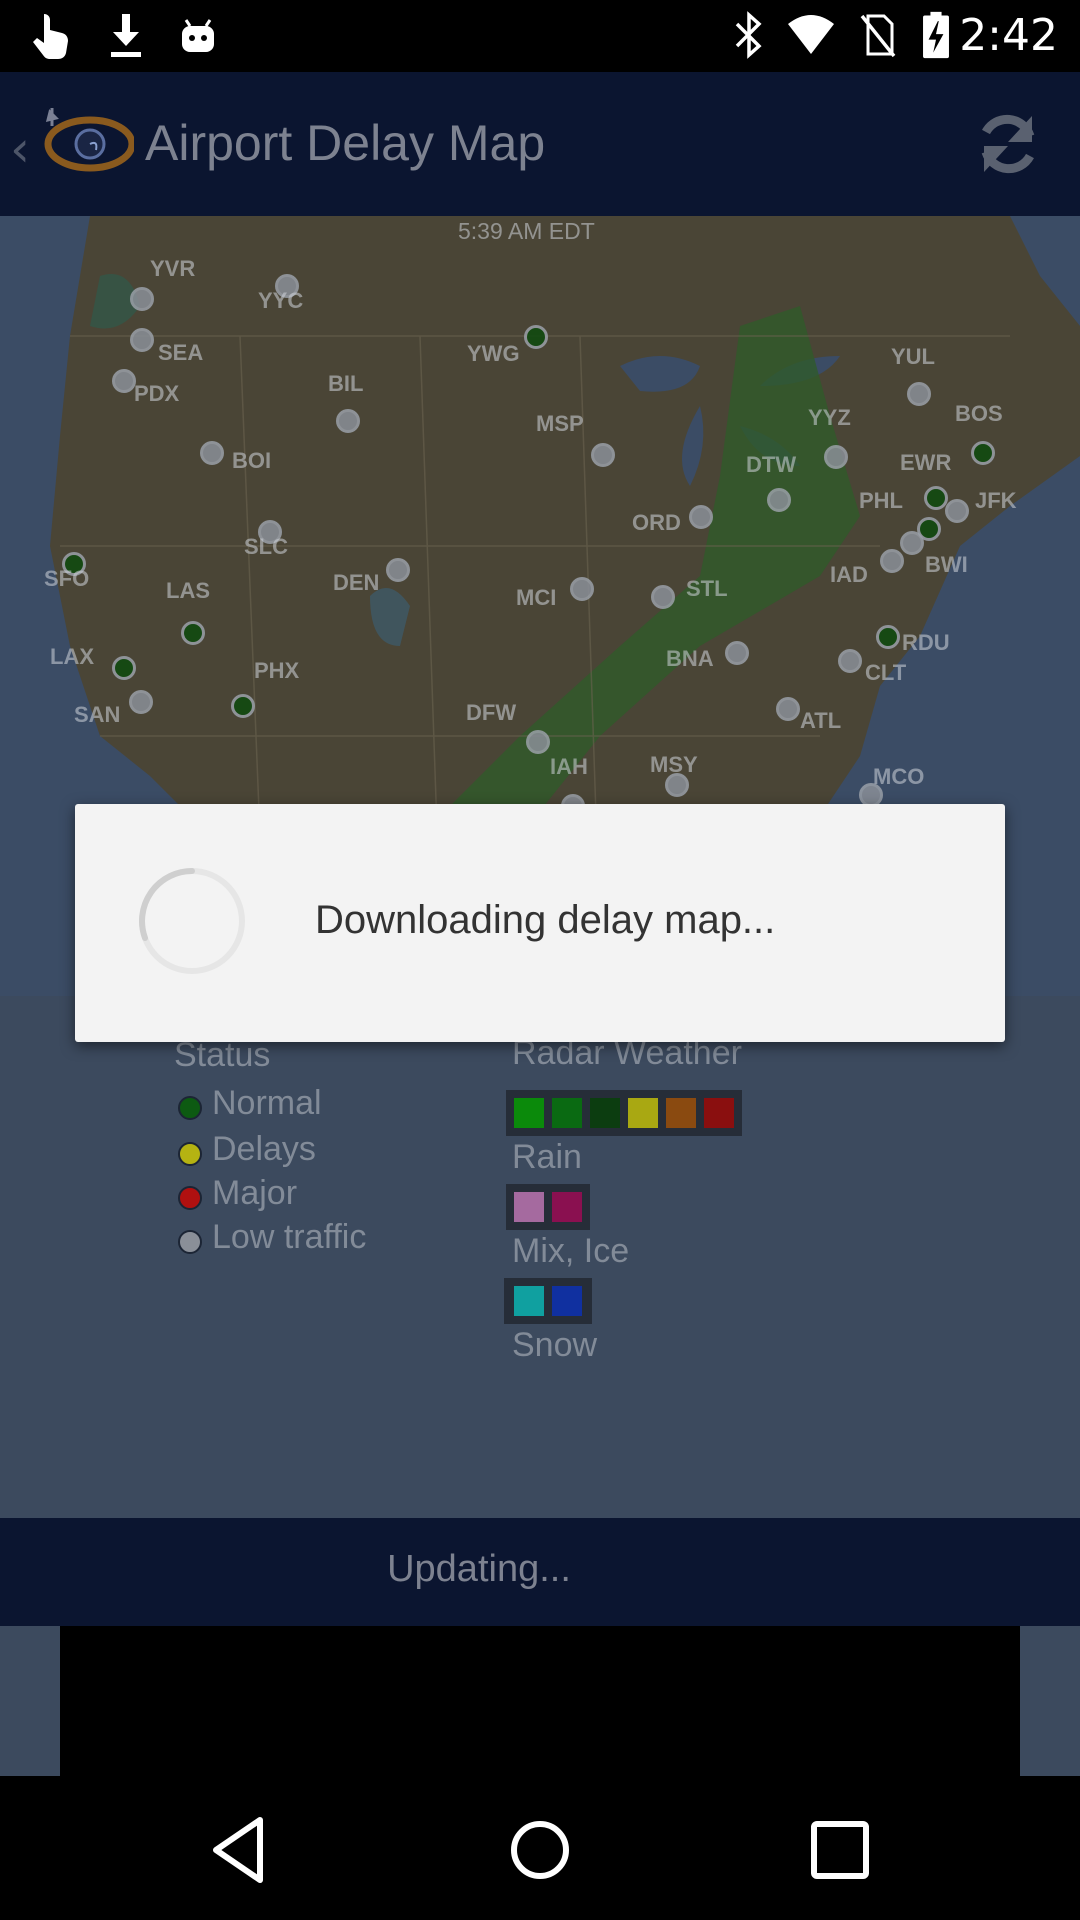 The height and width of the screenshot is (1920, 1080). What do you see at coordinates (124, 668) in the screenshot?
I see `airport-marker-lax` at bounding box center [124, 668].